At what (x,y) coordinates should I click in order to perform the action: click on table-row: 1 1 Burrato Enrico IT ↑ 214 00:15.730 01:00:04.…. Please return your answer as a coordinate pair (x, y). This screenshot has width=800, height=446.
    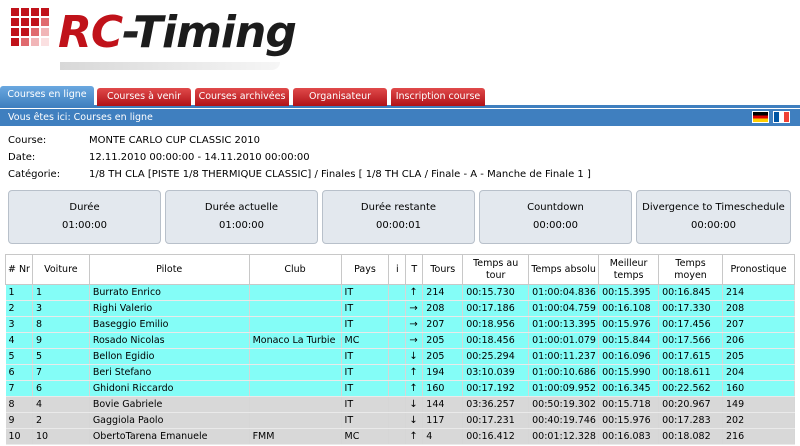
    Looking at the image, I should click on (400, 292).